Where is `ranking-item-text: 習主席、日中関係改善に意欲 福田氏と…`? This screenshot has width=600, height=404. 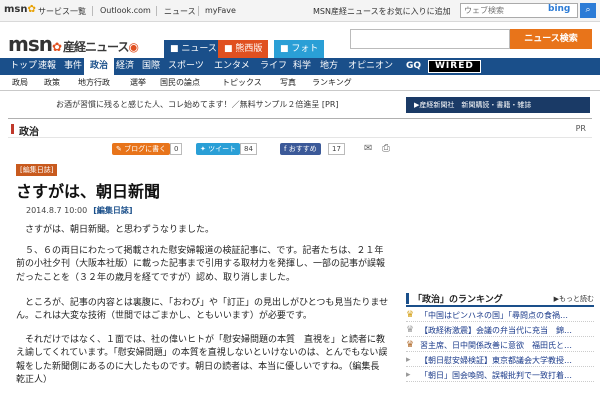
ranking-item-text: 習主席、日中関係改善に意欲 福田氏と… is located at coordinates (506, 345).